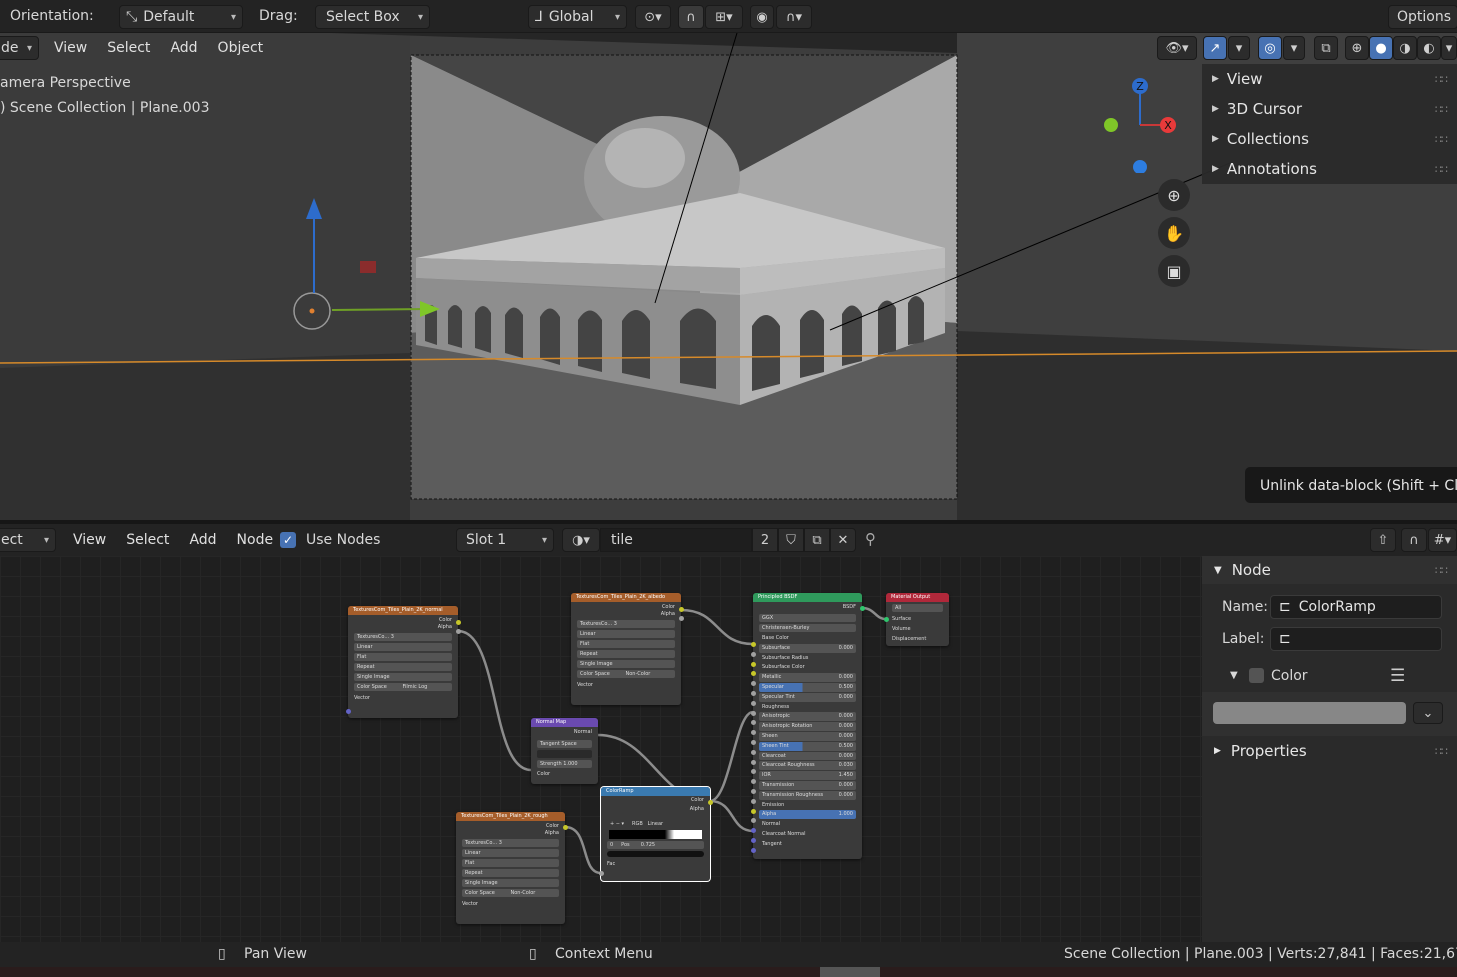 The image size is (1457, 977). Describe the element at coordinates (241, 48) in the screenshot. I see `viewport-menu-object: Object` at that location.